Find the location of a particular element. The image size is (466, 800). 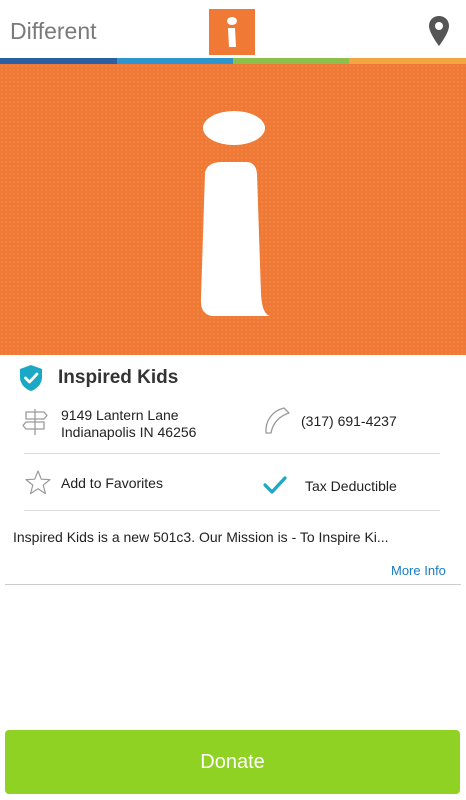

phone-number: (317) 691-4237 is located at coordinates (349, 421).